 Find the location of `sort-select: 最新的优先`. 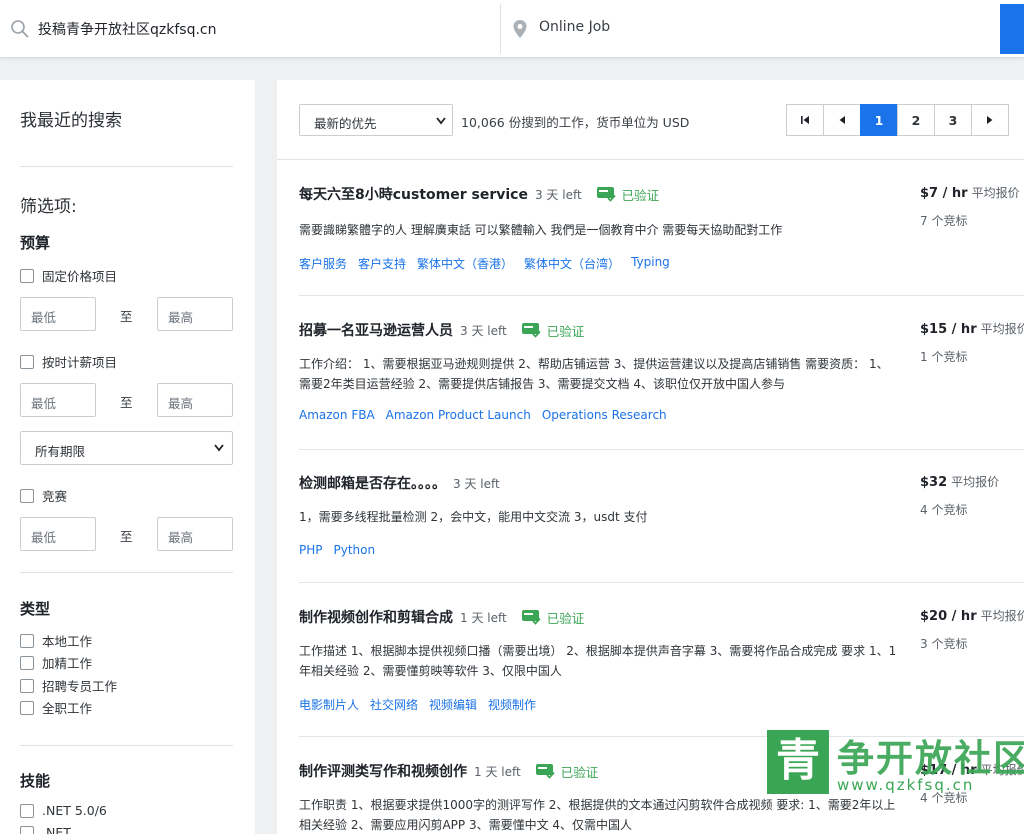

sort-select: 最新的优先 is located at coordinates (376, 120).